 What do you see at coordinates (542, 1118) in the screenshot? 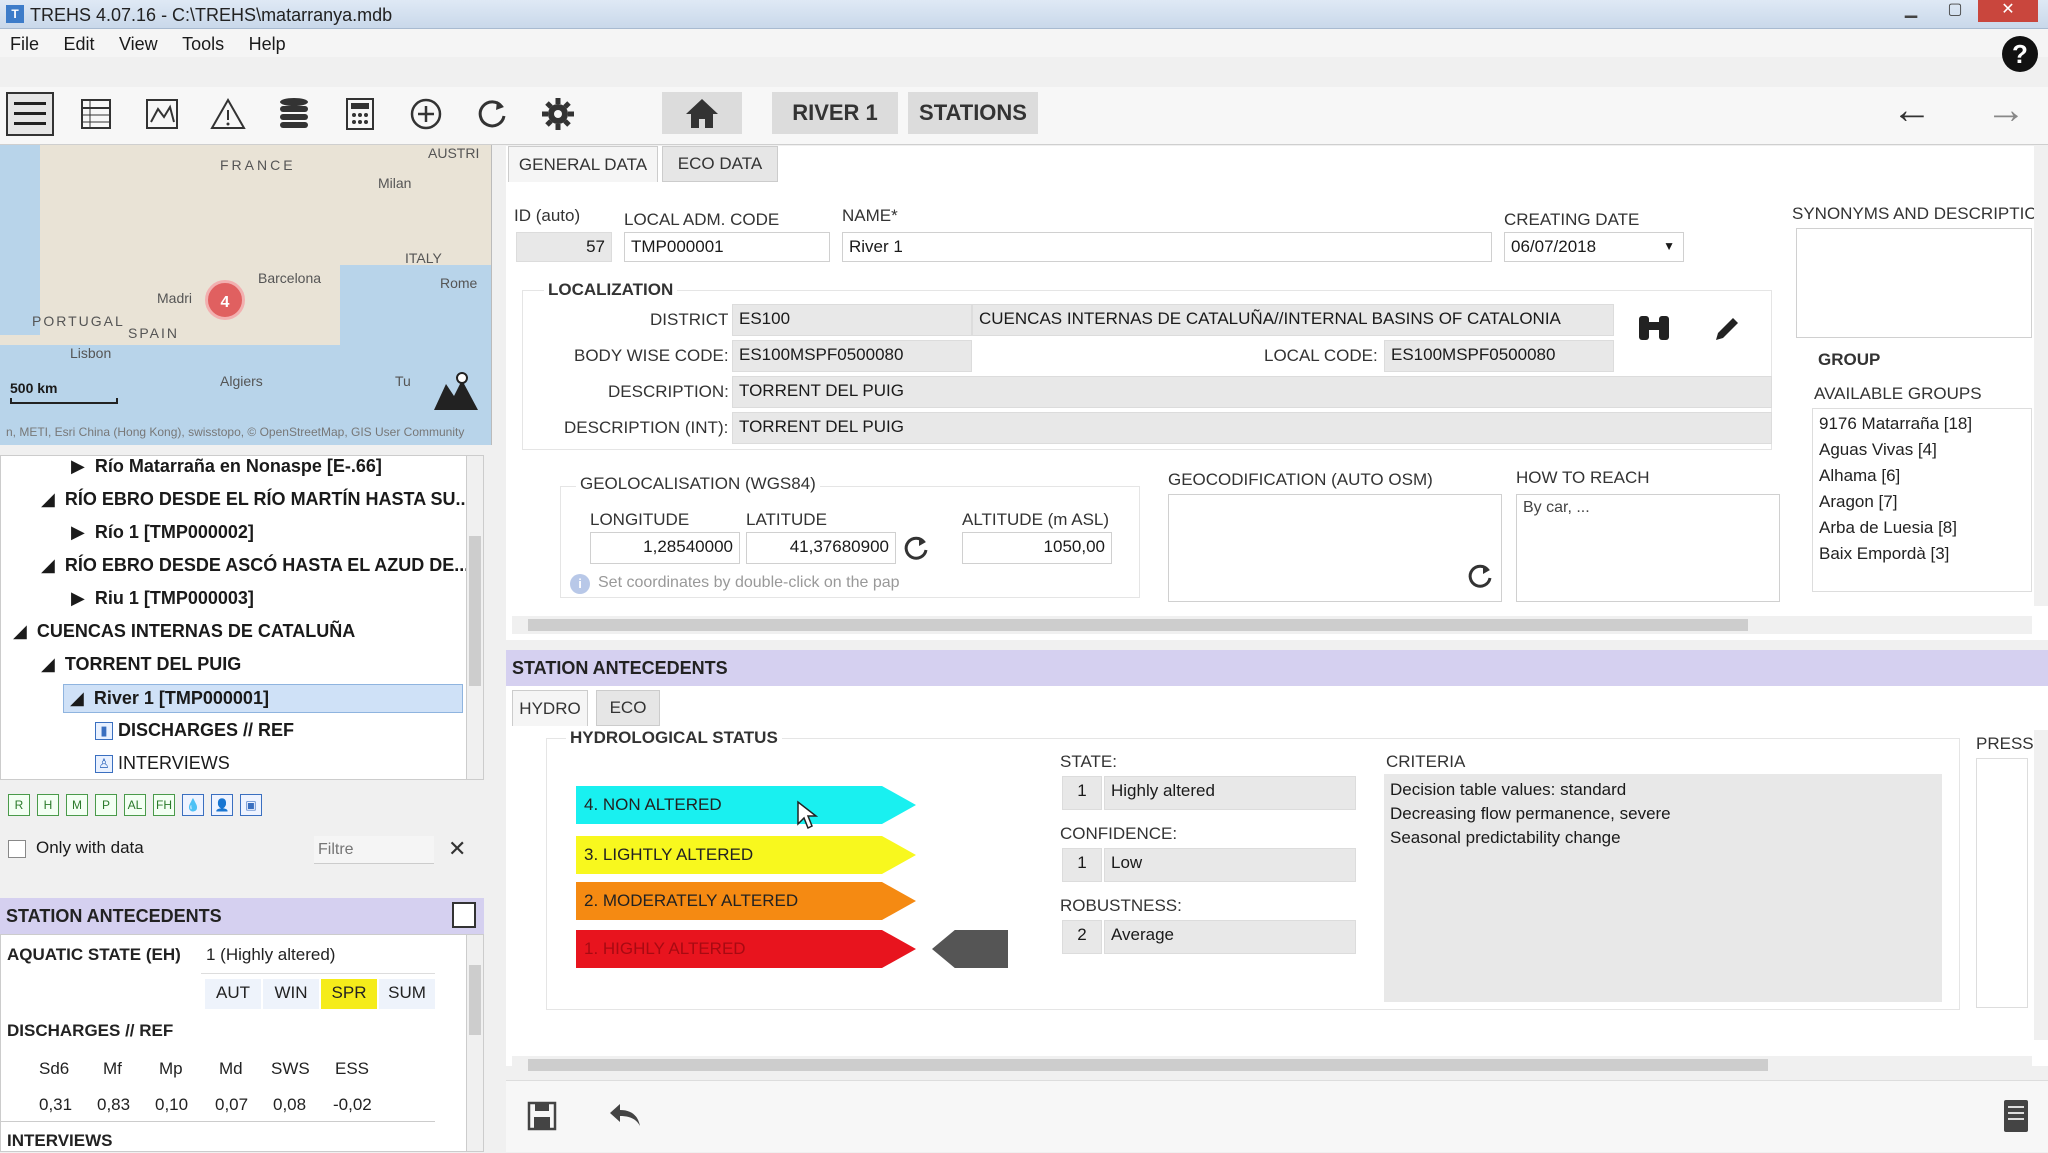
I see `save-icon` at bounding box center [542, 1118].